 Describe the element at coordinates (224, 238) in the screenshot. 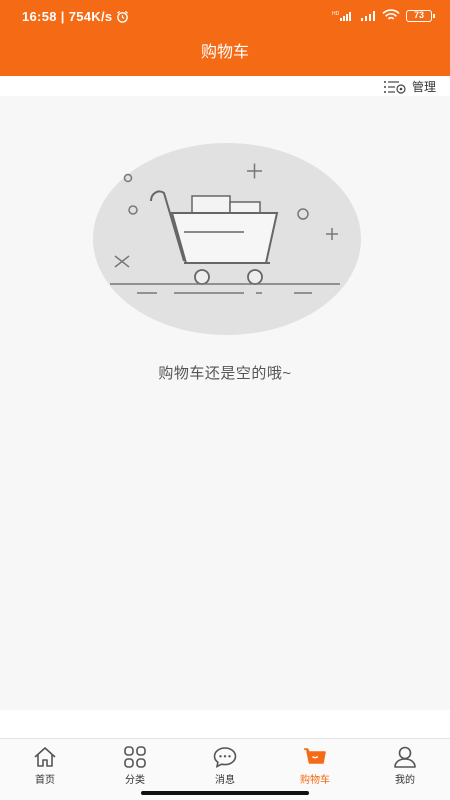

I see `cart-basket` at that location.